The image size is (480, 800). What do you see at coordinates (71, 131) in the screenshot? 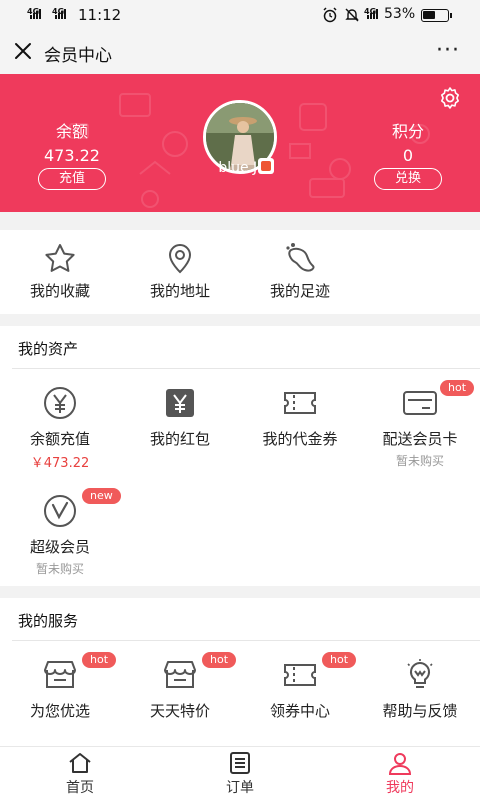
I see `balance-label: 余额` at bounding box center [71, 131].